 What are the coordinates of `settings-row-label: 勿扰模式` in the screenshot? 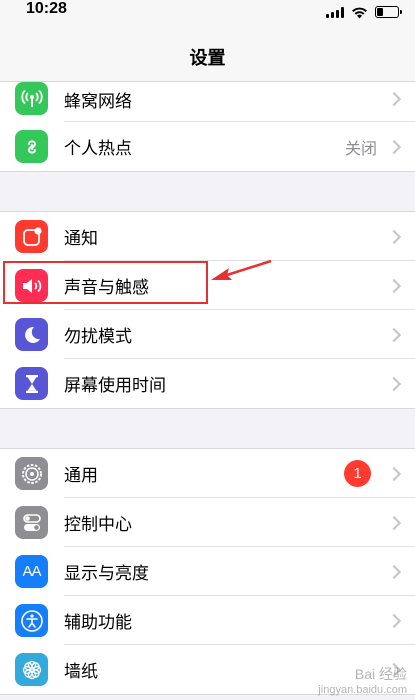 It's located at (98, 337).